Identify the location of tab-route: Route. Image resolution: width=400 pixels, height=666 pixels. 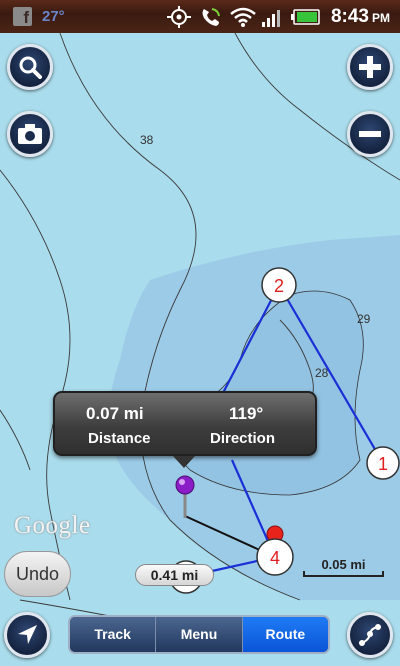
(285, 634).